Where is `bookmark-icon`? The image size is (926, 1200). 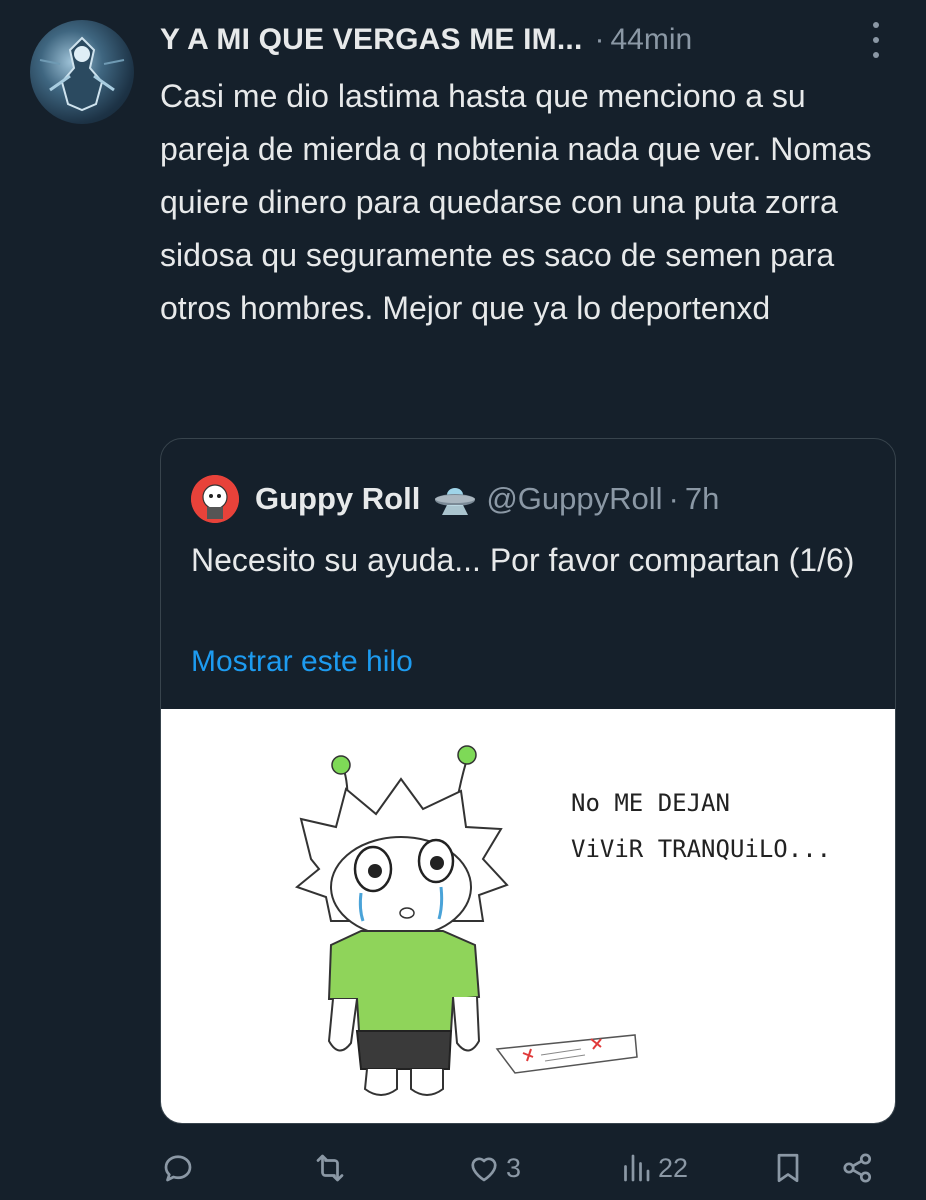 bookmark-icon is located at coordinates (788, 1168).